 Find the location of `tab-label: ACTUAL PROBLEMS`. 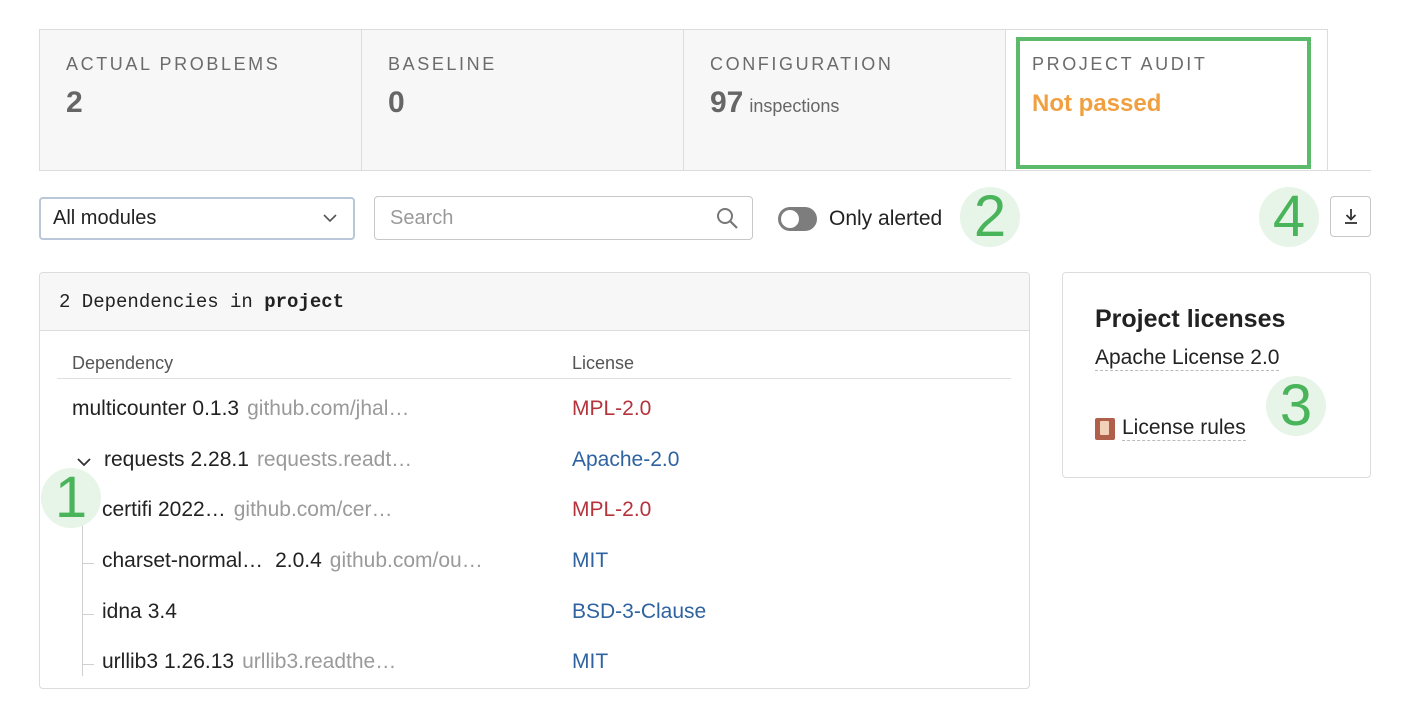

tab-label: ACTUAL PROBLEMS is located at coordinates (173, 64).